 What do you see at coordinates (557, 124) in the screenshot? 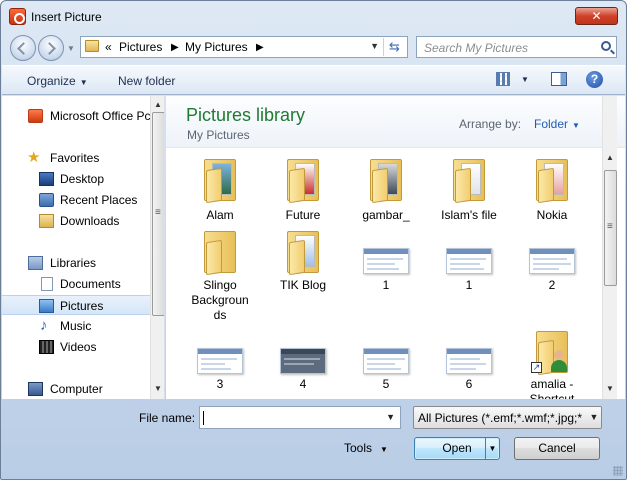
I see `arrange-by-dropdown: Folder ▼` at bounding box center [557, 124].